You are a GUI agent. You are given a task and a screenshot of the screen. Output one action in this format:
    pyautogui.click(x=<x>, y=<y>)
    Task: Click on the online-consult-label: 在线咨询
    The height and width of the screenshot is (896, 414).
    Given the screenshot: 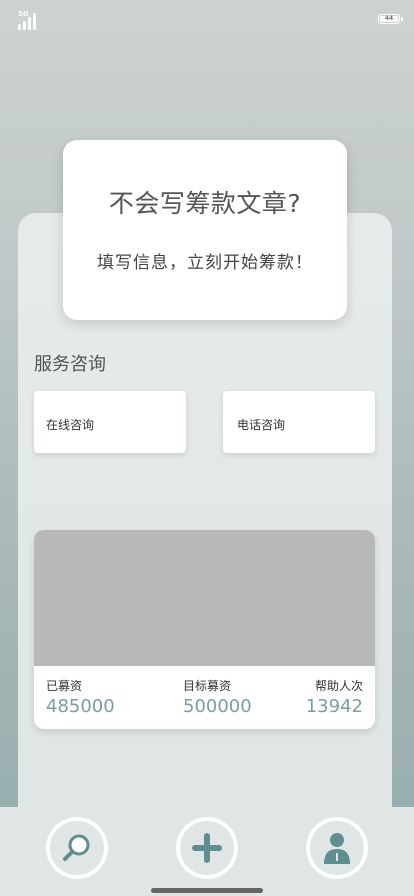 What is the action you would take?
    pyautogui.click(x=70, y=425)
    